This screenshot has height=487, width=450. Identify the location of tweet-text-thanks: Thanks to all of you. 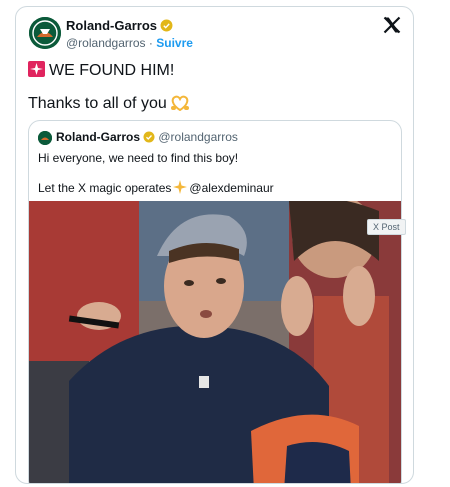
(97, 103).